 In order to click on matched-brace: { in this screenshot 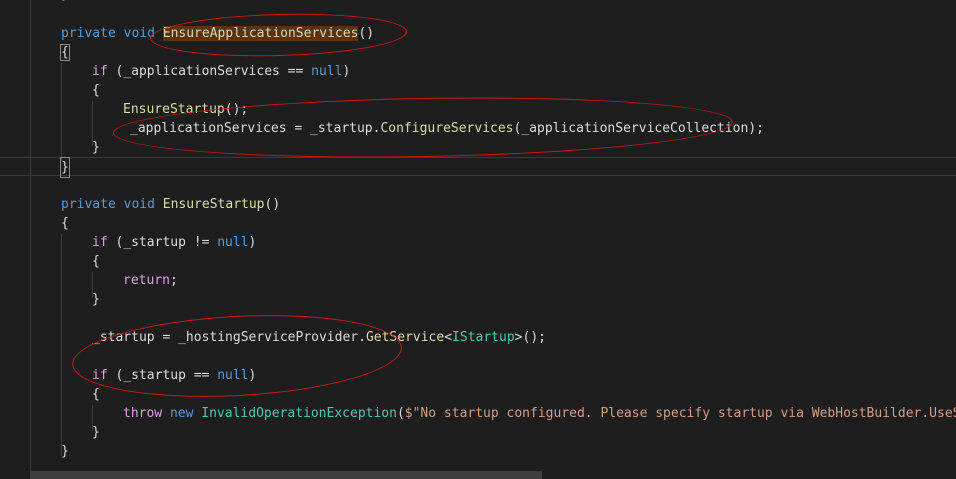, I will do `click(65, 52)`.